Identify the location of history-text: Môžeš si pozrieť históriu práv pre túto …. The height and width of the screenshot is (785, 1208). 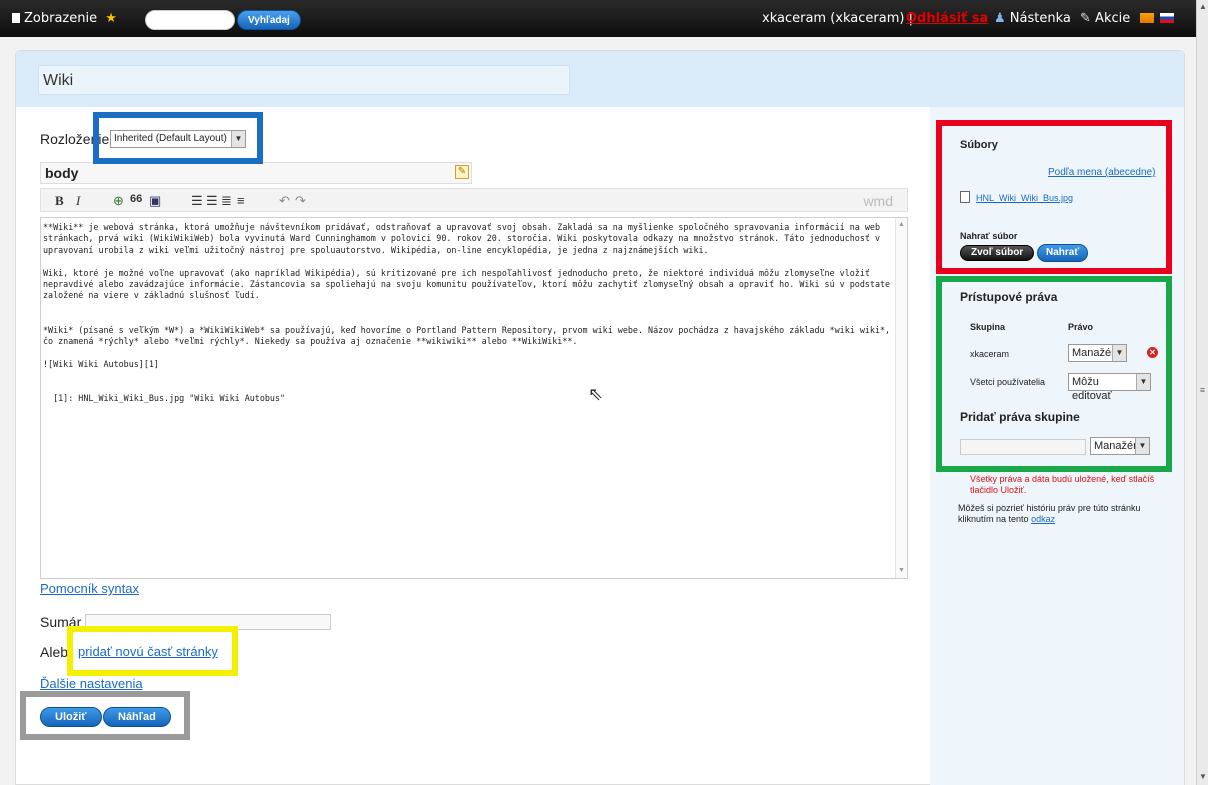
(1058, 514).